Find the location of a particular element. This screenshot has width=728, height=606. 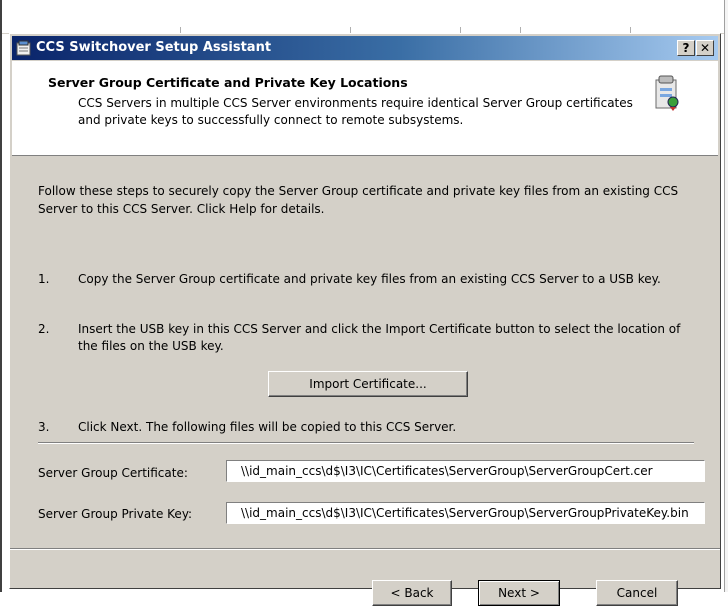

background-scrollbar is located at coordinates (726, 296).